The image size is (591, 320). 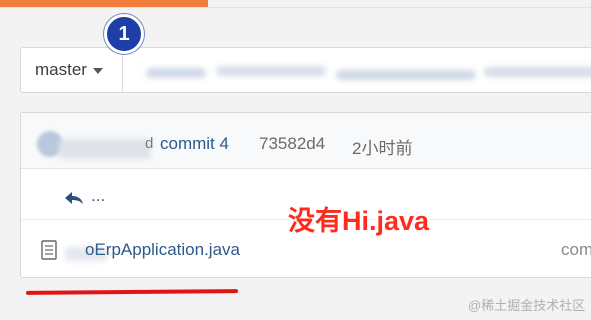 What do you see at coordinates (104, 3) in the screenshot?
I see `active-tab-indicator` at bounding box center [104, 3].